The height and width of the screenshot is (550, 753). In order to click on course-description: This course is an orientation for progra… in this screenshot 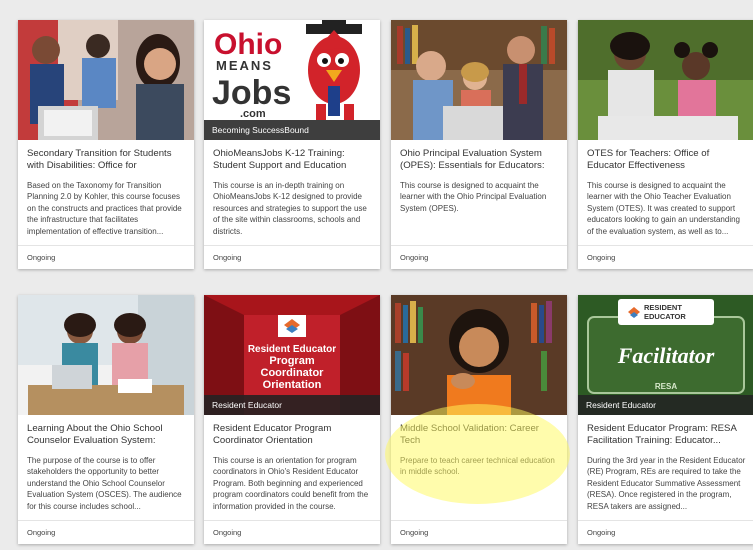, I will do `click(291, 483)`.